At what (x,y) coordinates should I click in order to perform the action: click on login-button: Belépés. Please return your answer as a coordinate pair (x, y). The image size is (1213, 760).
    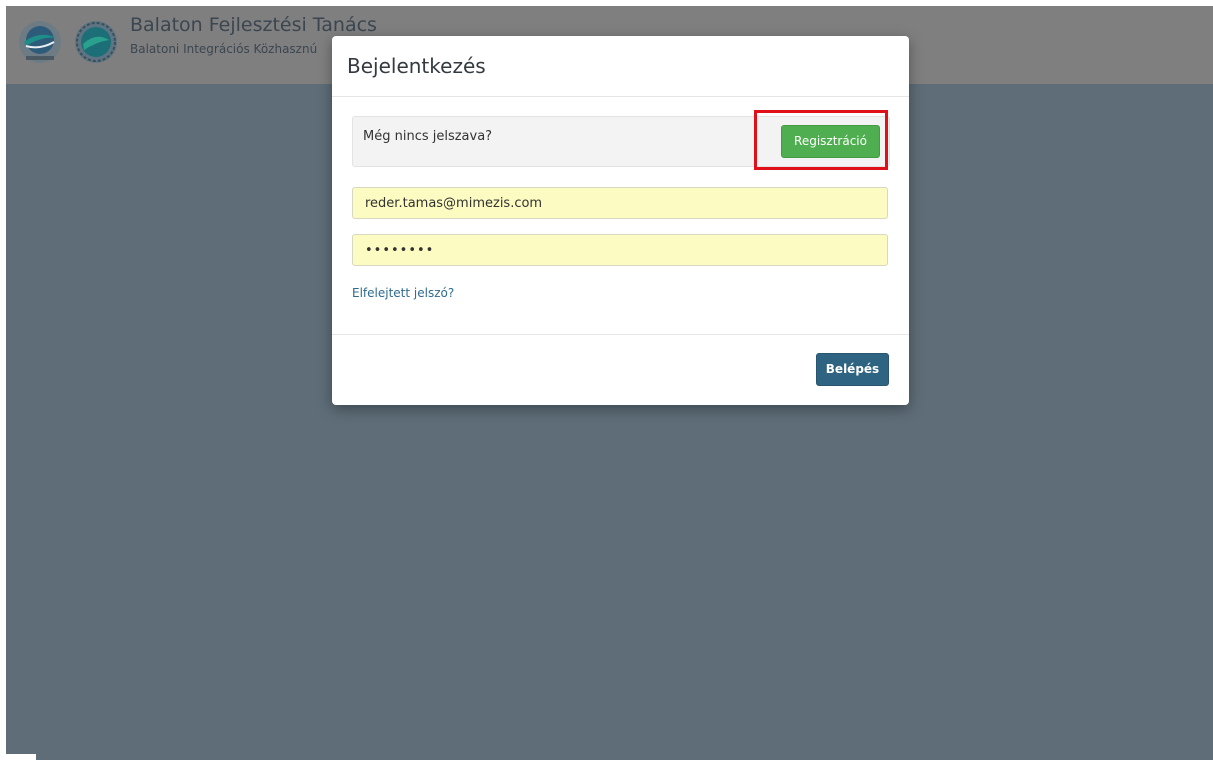
    Looking at the image, I should click on (852, 369).